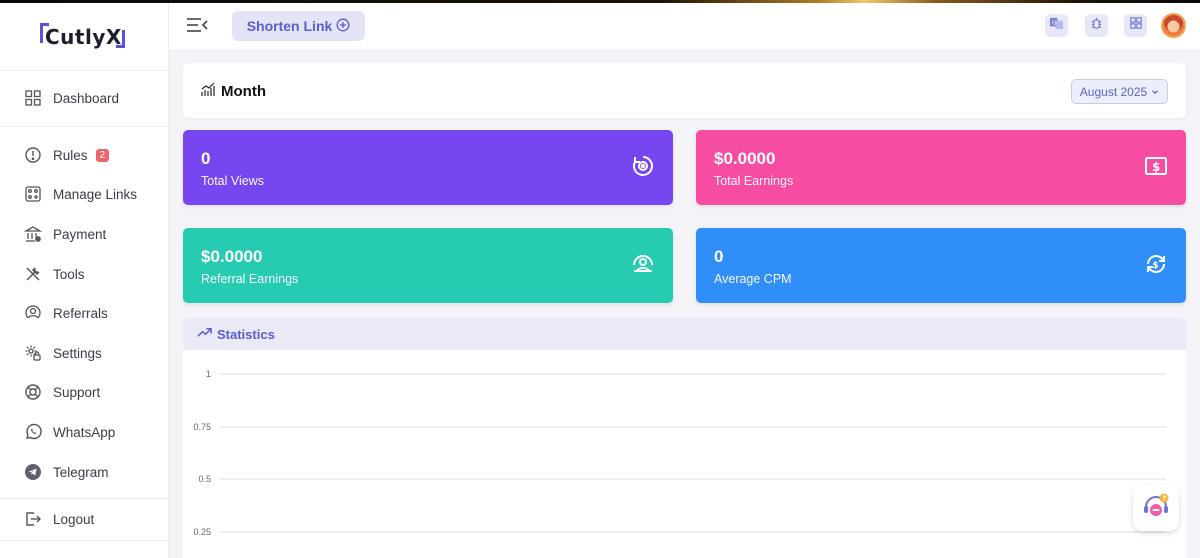  Describe the element at coordinates (81, 472) in the screenshot. I see `sidebar-item-label: Telegram` at that location.